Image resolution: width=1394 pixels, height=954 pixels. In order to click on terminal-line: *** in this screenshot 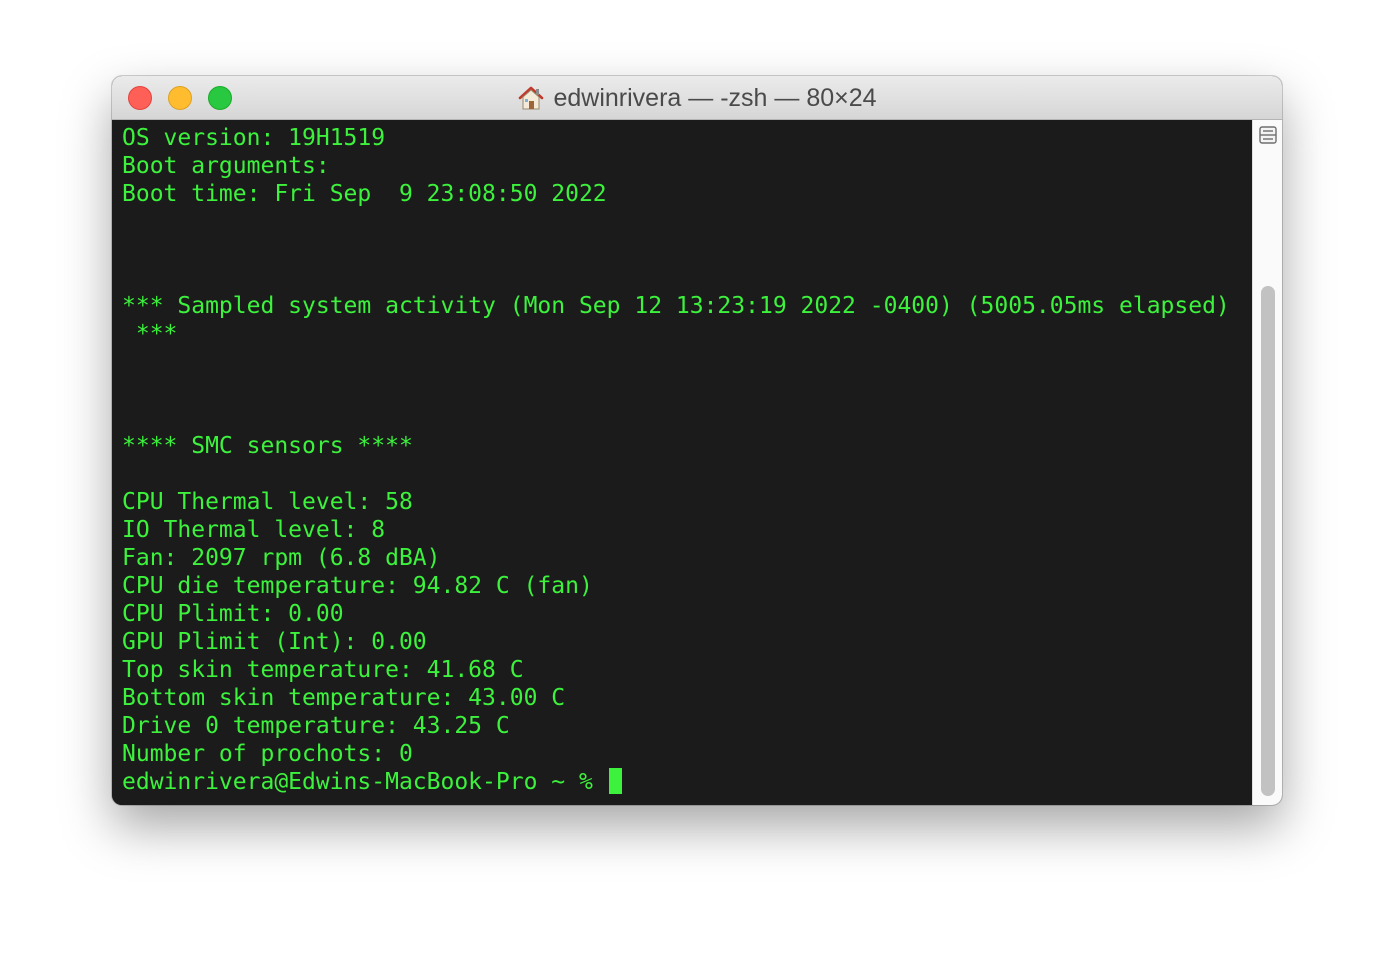, I will do `click(150, 334)`.